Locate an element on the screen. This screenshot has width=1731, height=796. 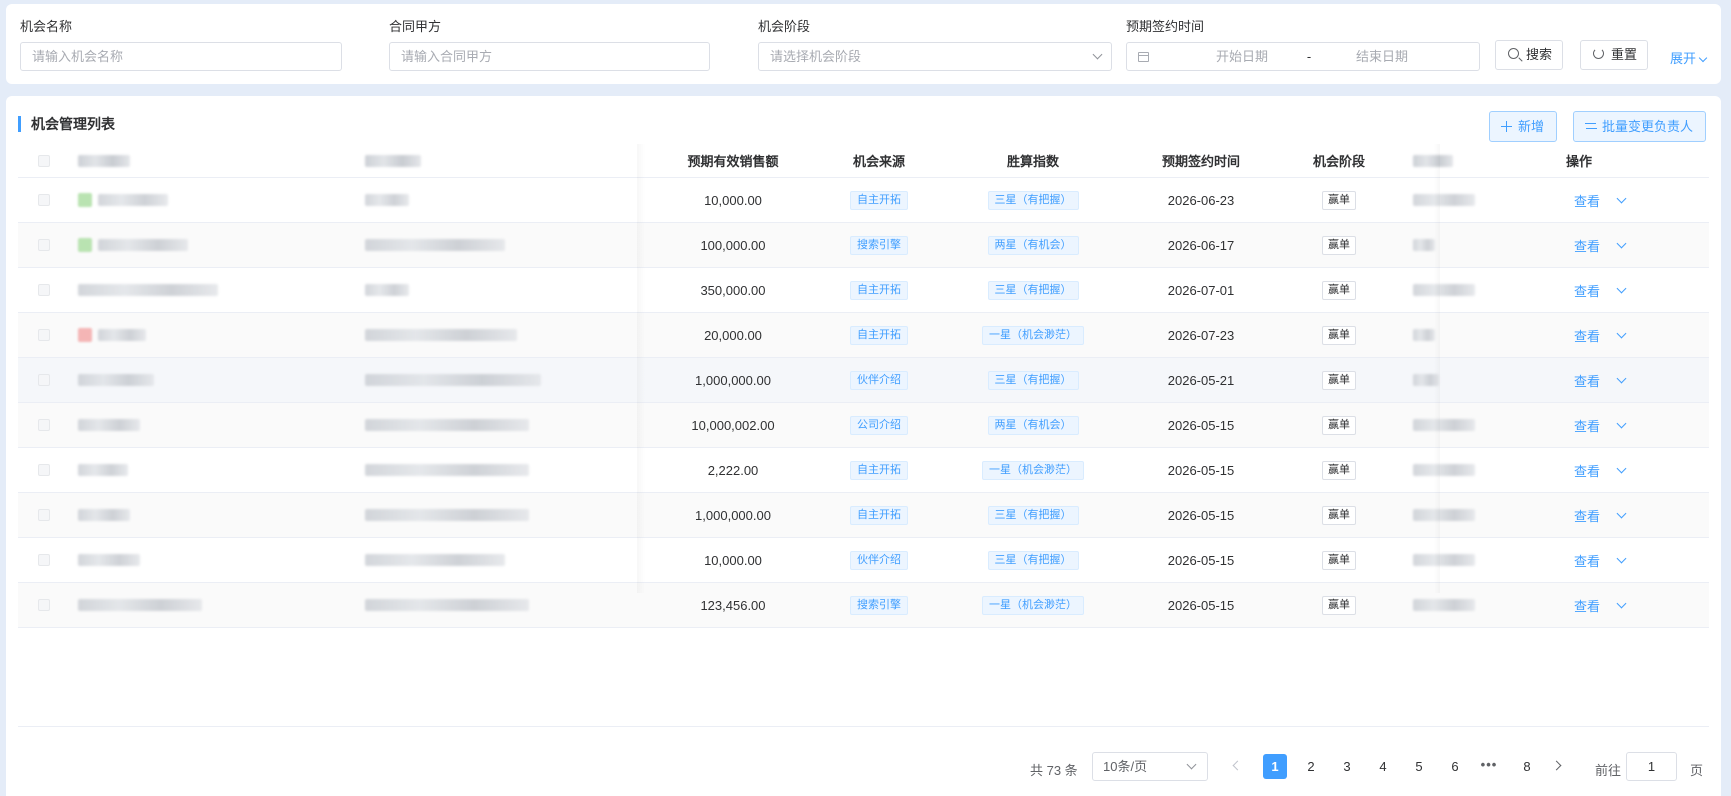
table-header: 预期有效销售额 机会来源 胜算指数 预期签约时间 机会阶段 操作 is located at coordinates (863, 161).